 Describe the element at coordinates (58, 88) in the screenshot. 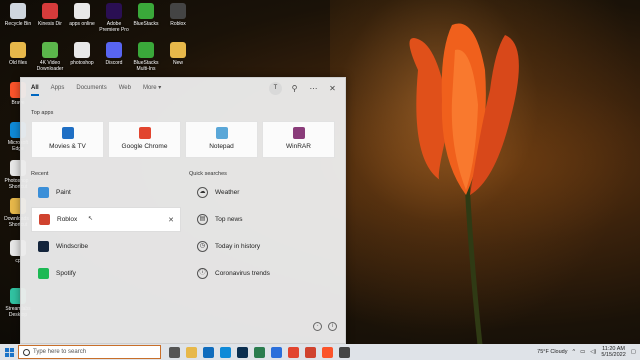

I see `tab-apps: Apps` at that location.